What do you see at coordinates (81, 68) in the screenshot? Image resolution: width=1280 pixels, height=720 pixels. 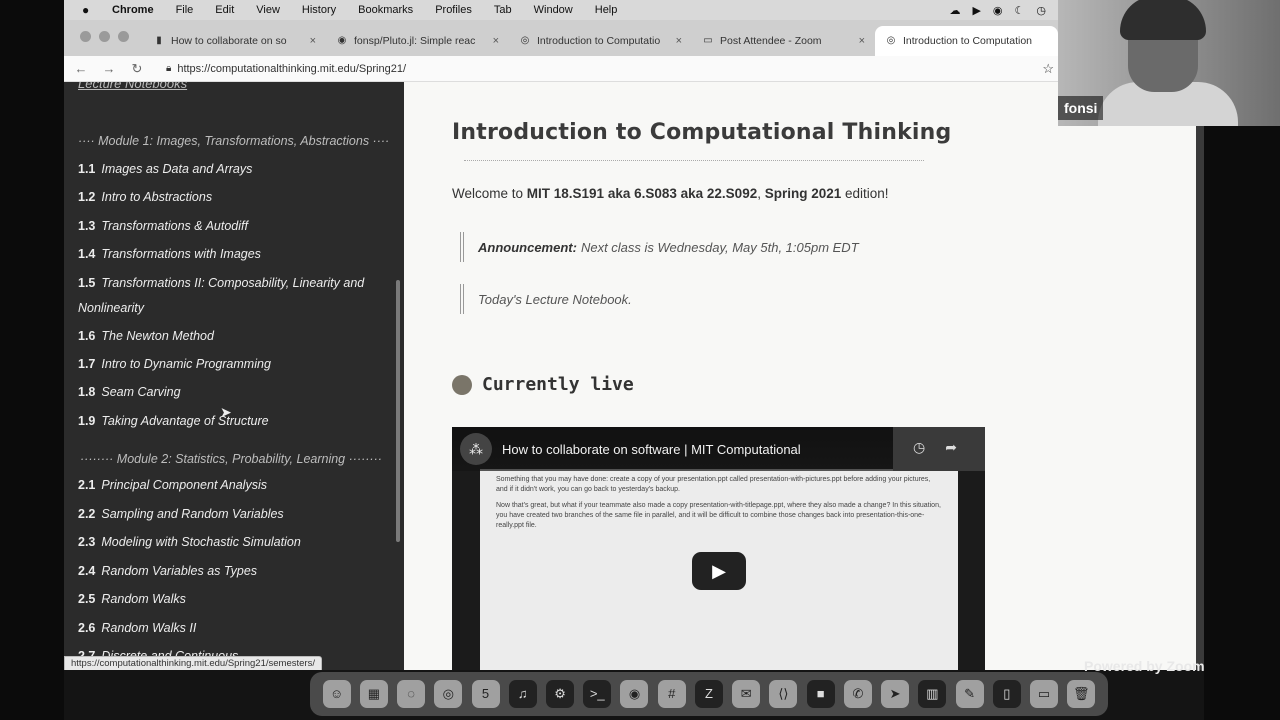 I see `back-icon: ←` at bounding box center [81, 68].